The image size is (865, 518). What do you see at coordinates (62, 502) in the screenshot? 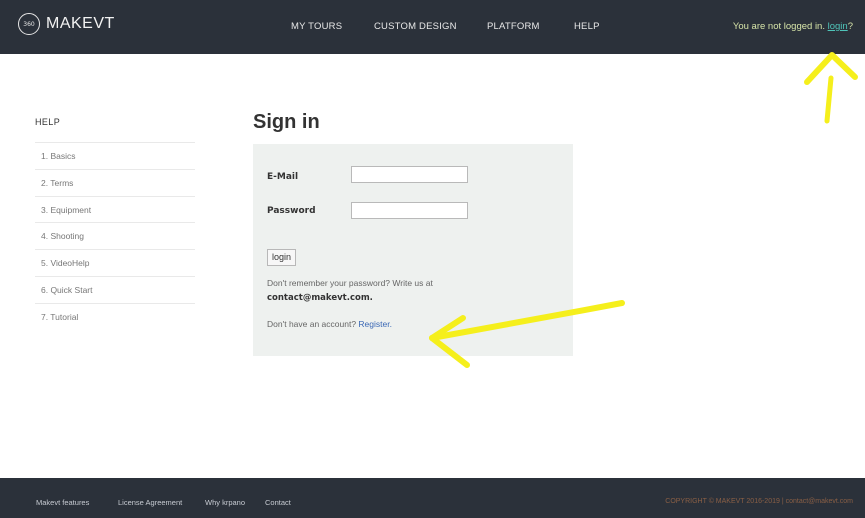
I see `footer-link-features: Makevt features` at bounding box center [62, 502].